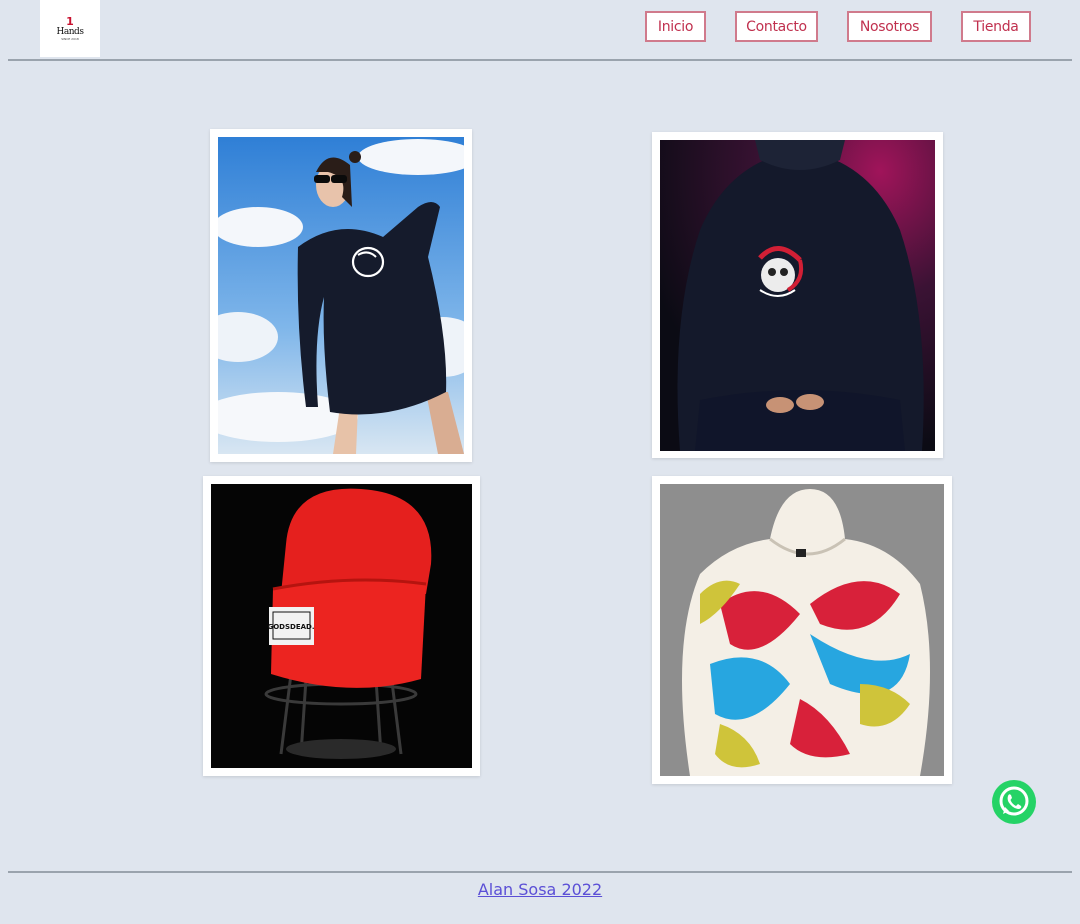  I want to click on product-image-3: GODSDEAD., so click(341, 626).